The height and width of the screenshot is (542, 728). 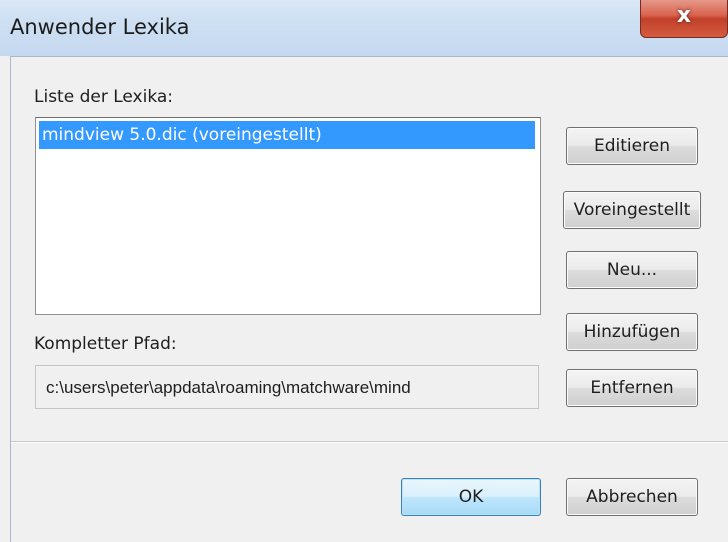 I want to click on close-button: x, so click(x=684, y=19).